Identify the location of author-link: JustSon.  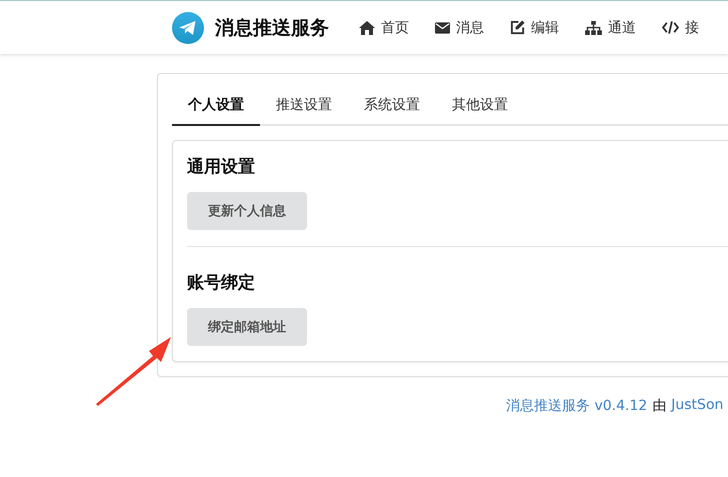
(697, 406).